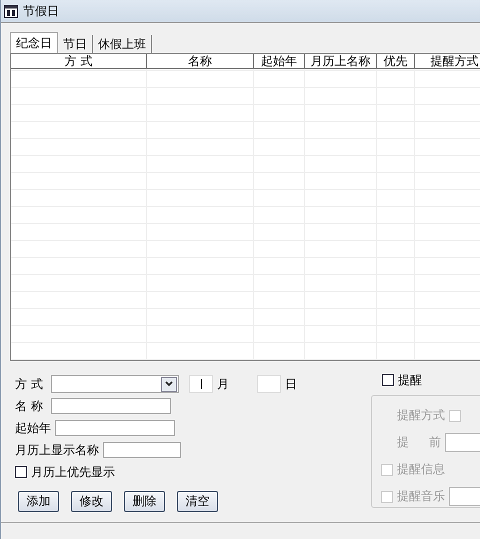 The width and height of the screenshot is (480, 539). Describe the element at coordinates (38, 501) in the screenshot. I see `action-button: 添加` at that location.